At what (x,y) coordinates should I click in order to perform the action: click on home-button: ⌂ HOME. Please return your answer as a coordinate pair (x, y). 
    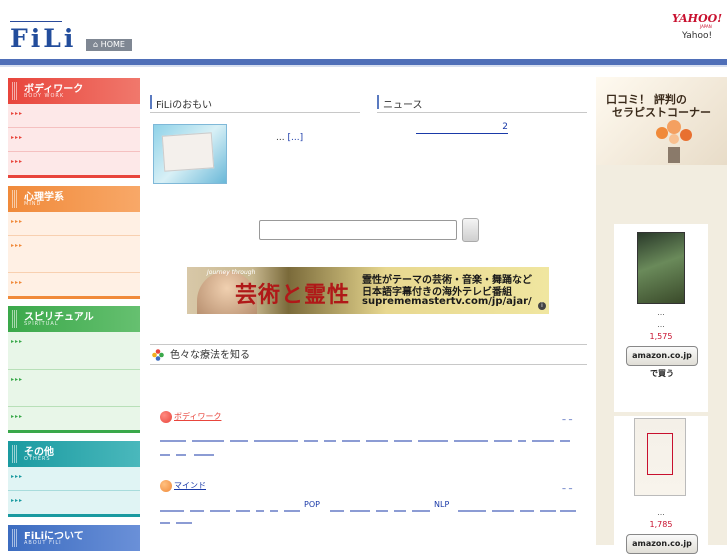
    Looking at the image, I should click on (109, 45).